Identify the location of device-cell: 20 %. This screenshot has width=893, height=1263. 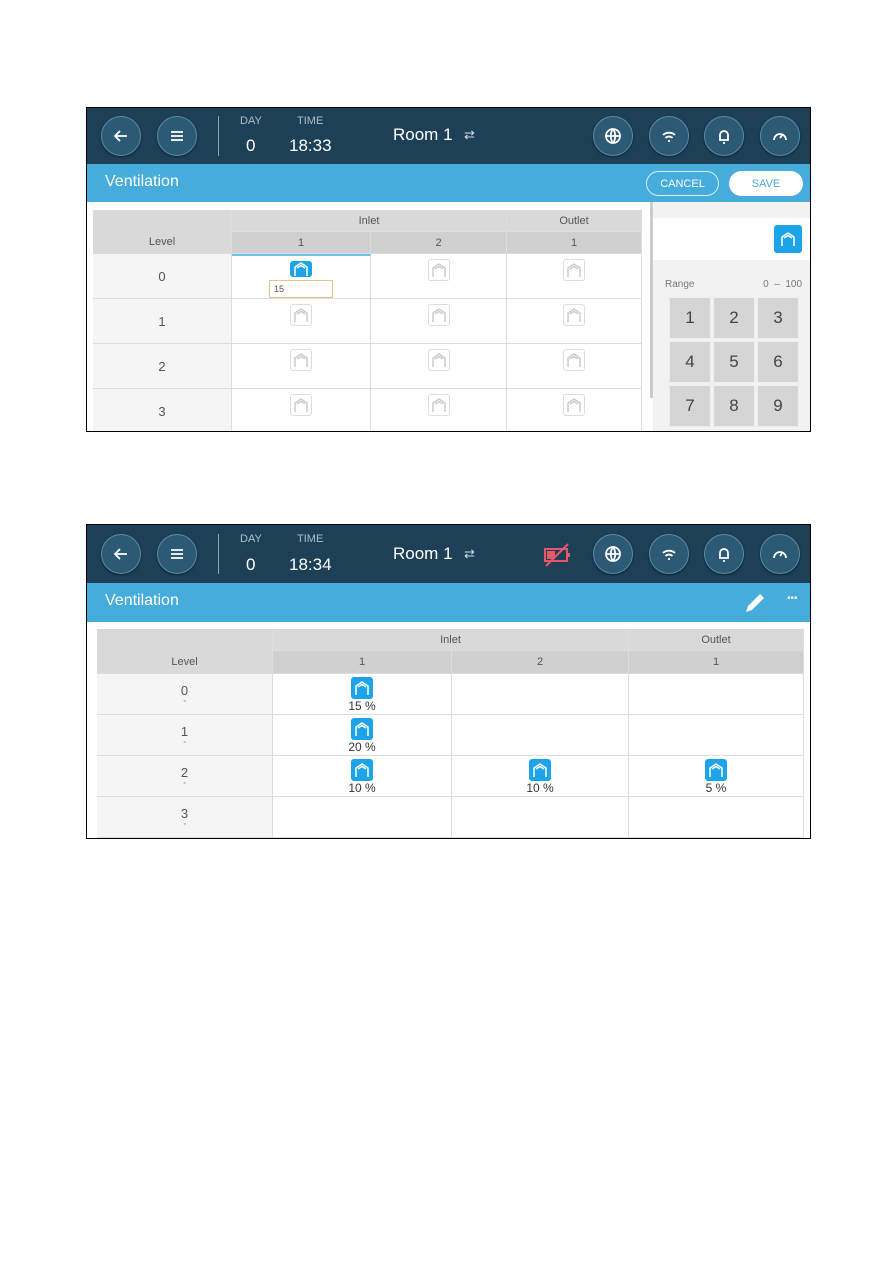
(362, 735).